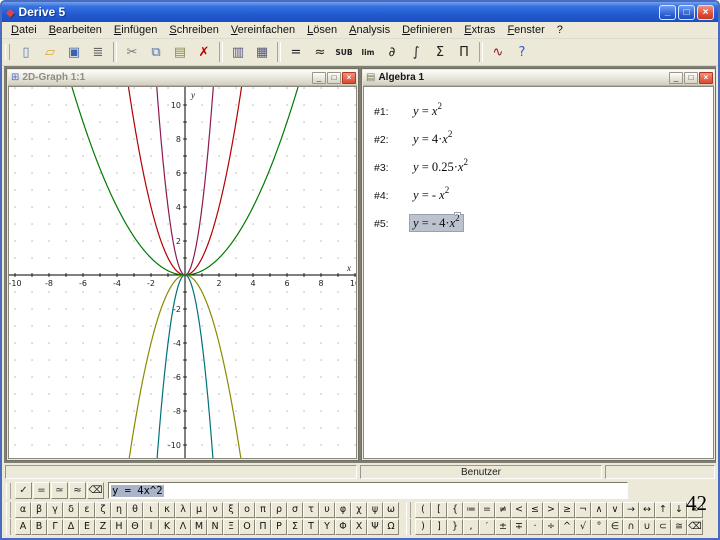 The image size is (720, 540). What do you see at coordinates (322, 30) in the screenshot?
I see `menu-item-lsen: Lösen` at bounding box center [322, 30].